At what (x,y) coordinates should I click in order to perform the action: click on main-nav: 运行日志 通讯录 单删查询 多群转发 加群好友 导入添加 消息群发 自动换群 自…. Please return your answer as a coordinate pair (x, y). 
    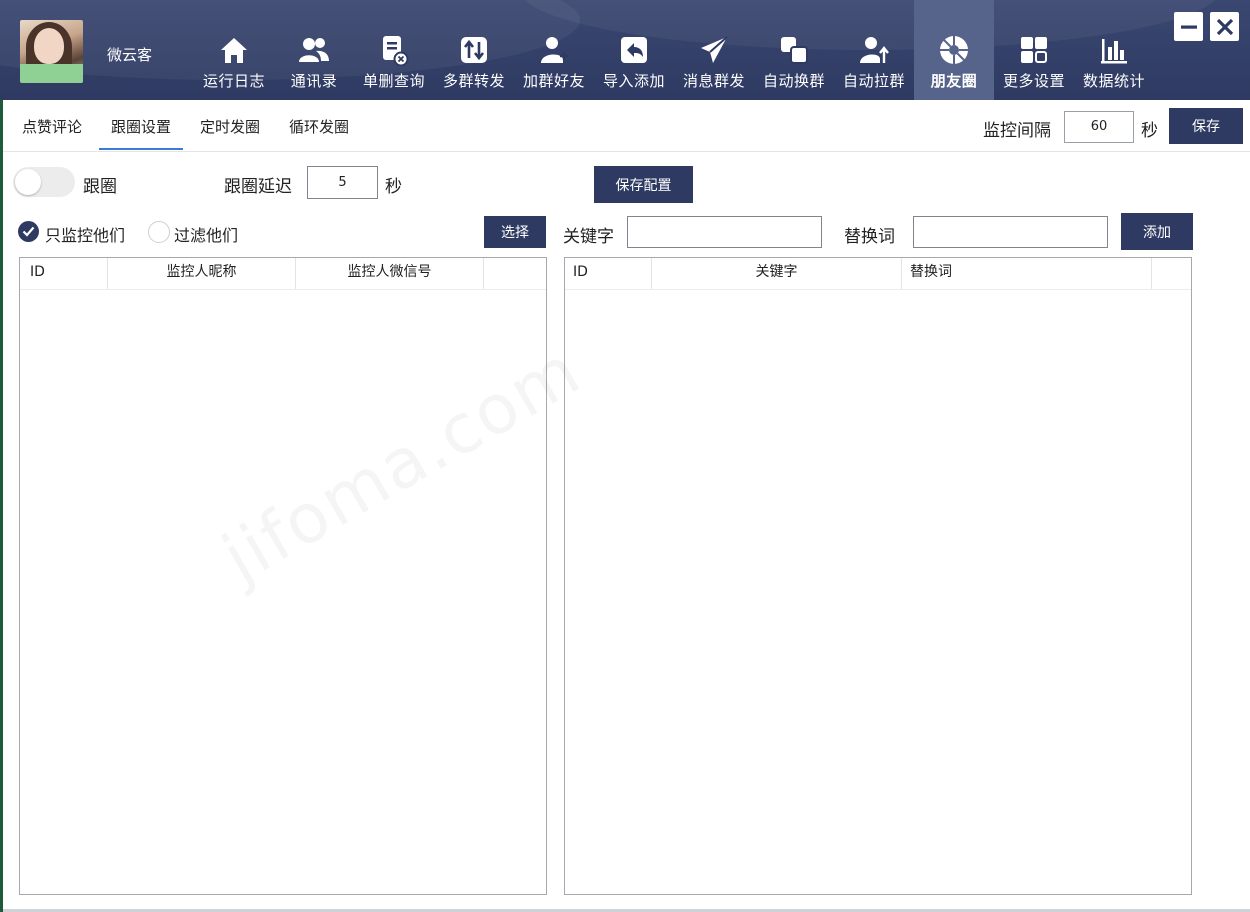
    Looking at the image, I should click on (674, 50).